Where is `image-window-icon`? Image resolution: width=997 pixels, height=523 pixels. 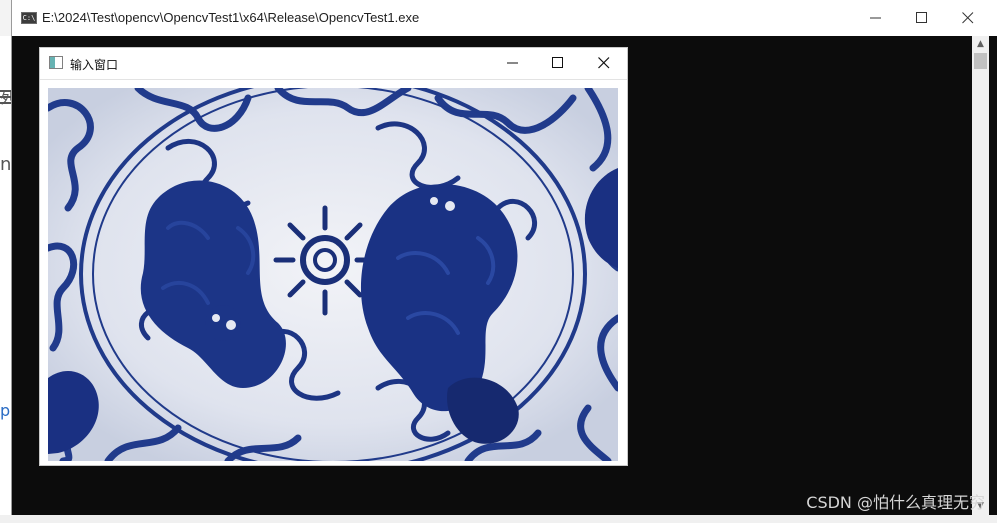 image-window-icon is located at coordinates (56, 62).